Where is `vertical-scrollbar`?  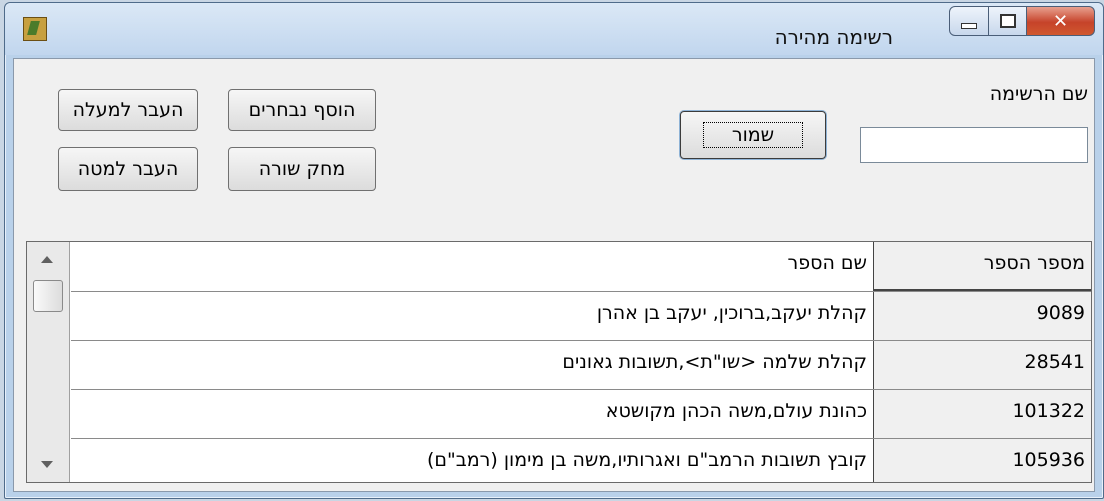 vertical-scrollbar is located at coordinates (48, 362).